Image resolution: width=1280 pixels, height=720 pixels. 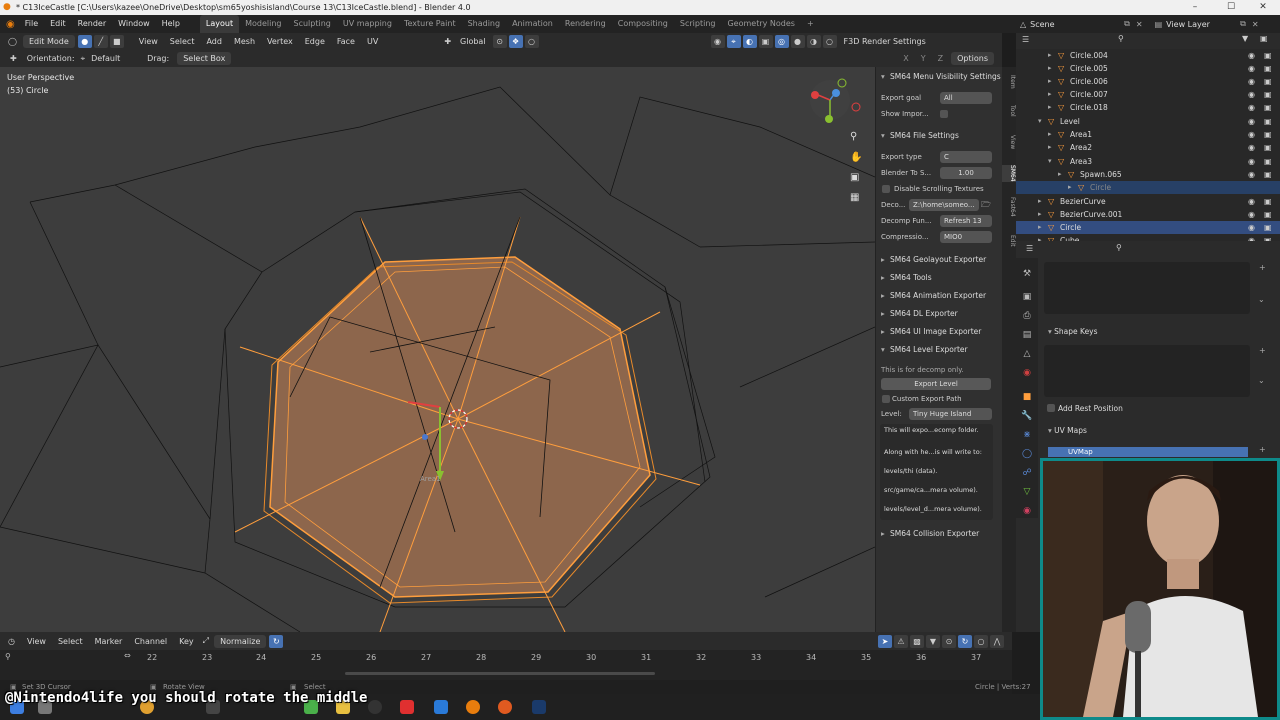 I want to click on ortho-grid-icon: ▦, so click(x=854, y=197).